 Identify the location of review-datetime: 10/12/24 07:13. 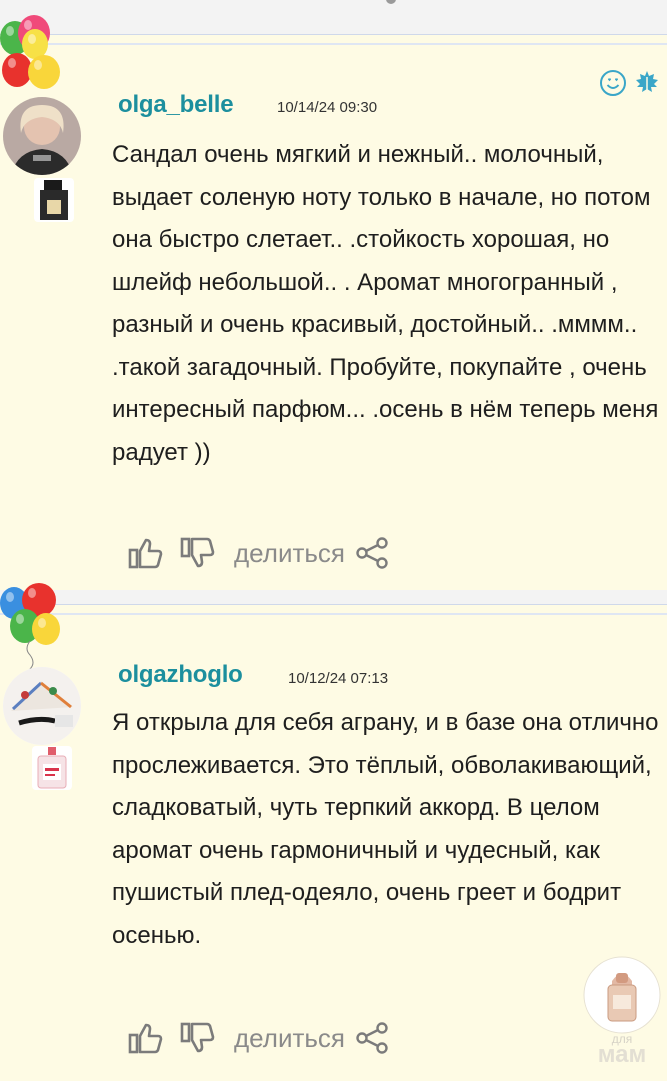
(338, 678).